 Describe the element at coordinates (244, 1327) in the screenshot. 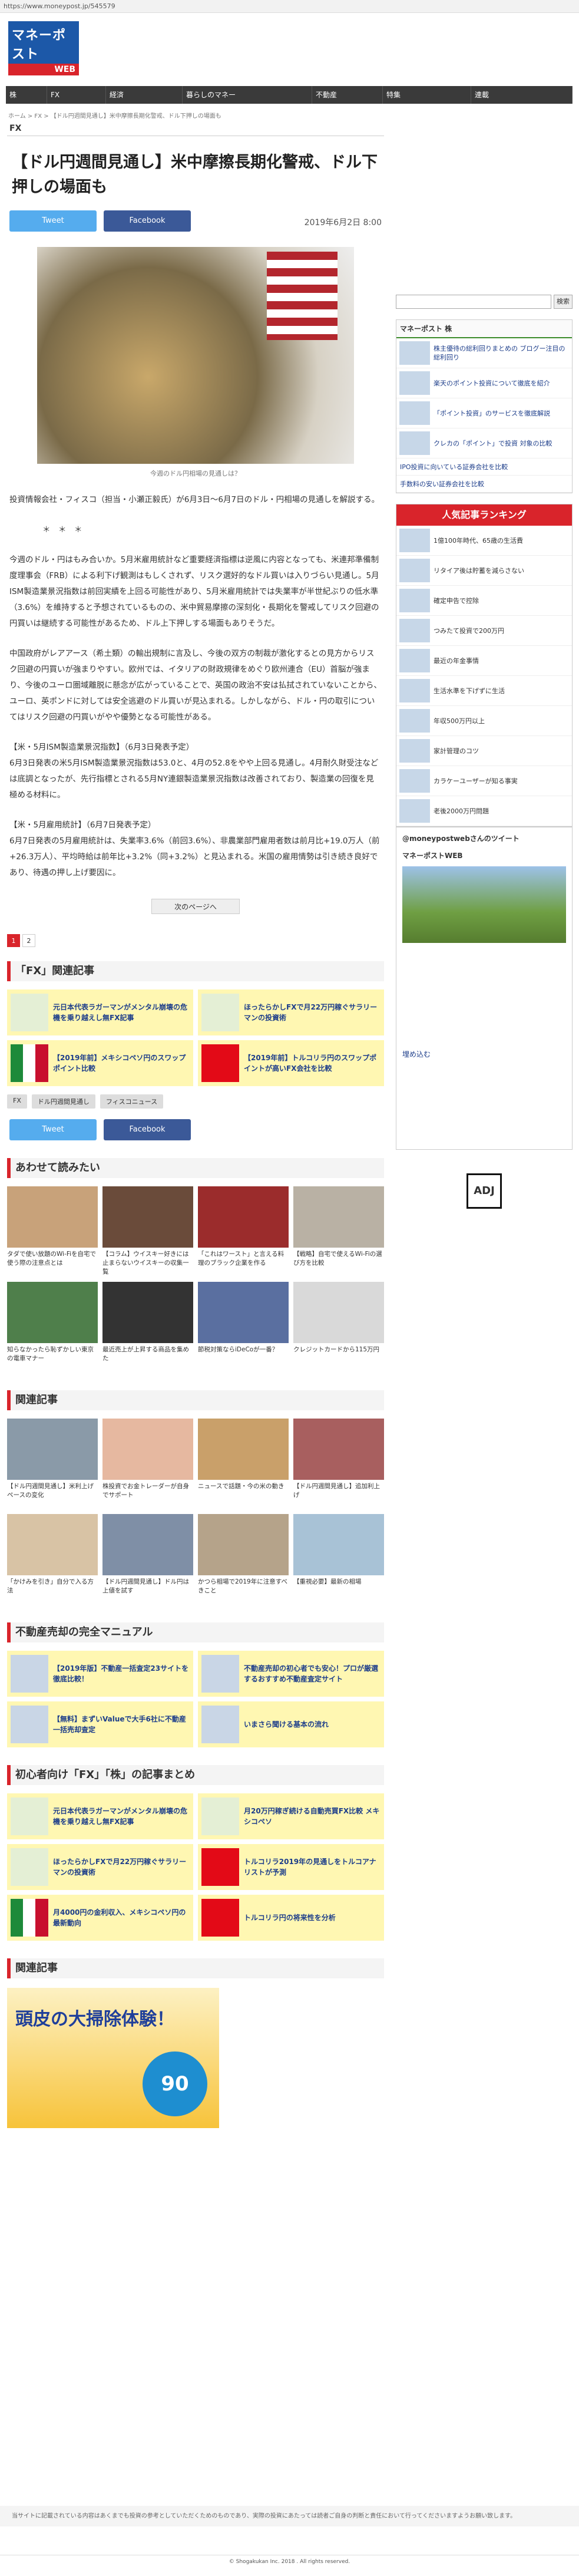

I see `recommend-tile: 節税対策ならiDeCoが一番？` at that location.